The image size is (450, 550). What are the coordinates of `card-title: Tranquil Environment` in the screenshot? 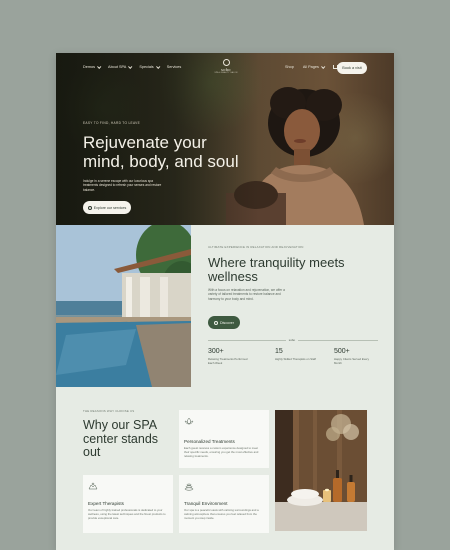 It's located at (206, 503).